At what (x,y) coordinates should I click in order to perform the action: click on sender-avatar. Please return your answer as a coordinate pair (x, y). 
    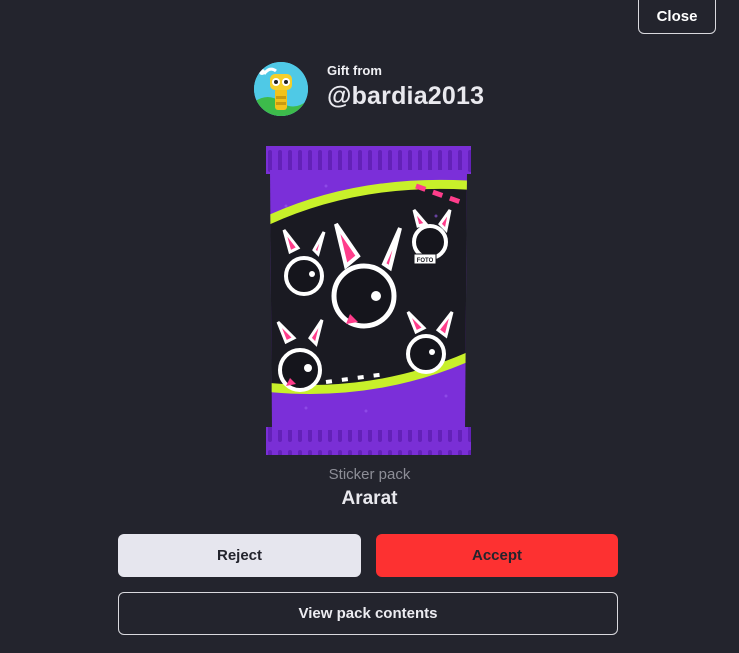
    Looking at the image, I should click on (281, 89).